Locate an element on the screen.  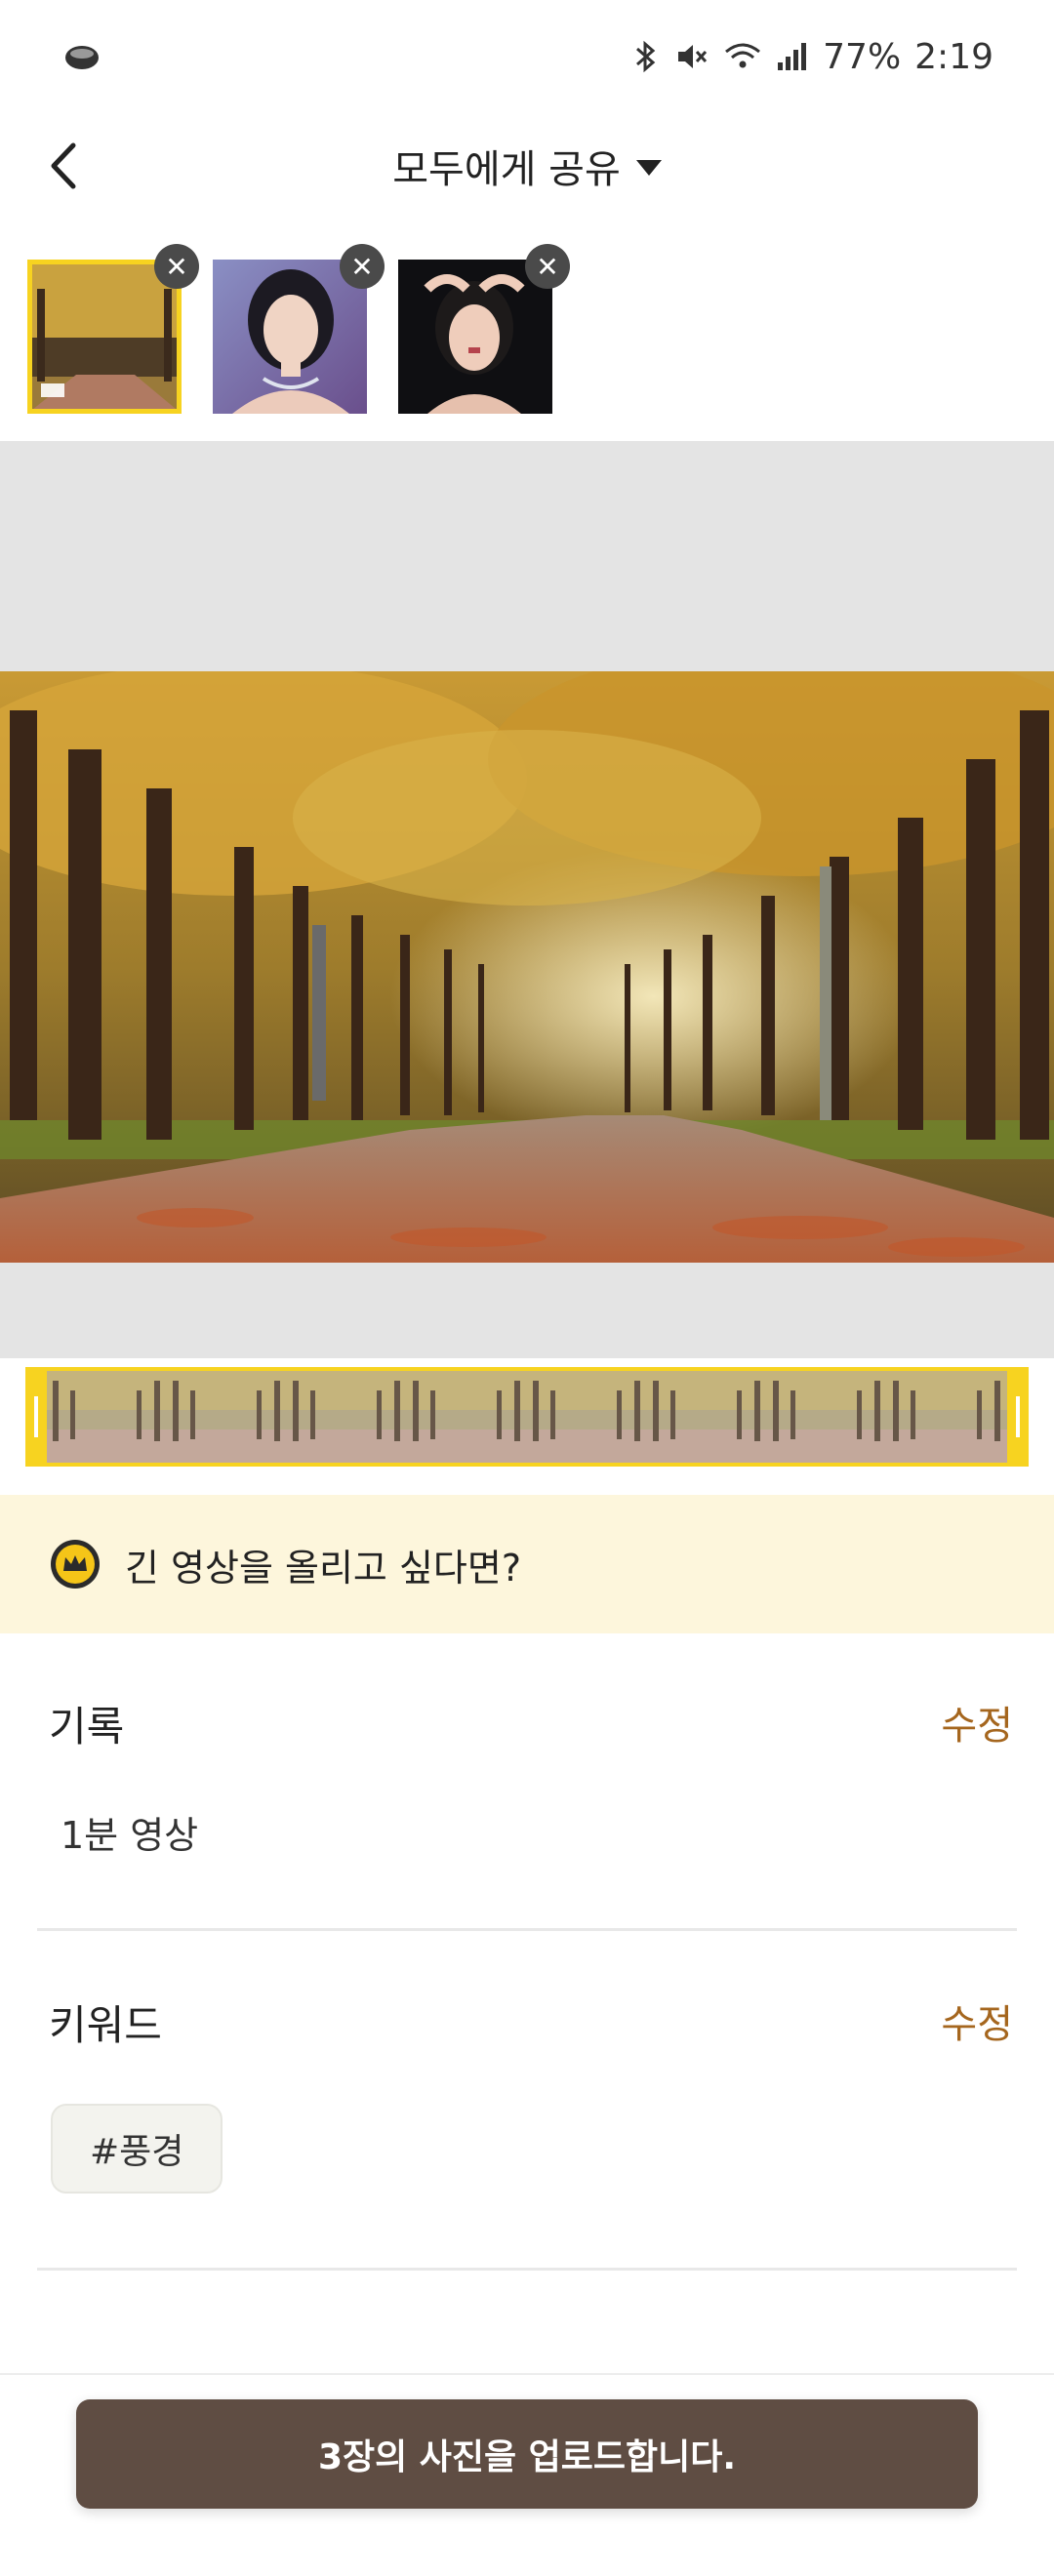
keyword-edit-button: 수정 is located at coordinates (977, 2020).